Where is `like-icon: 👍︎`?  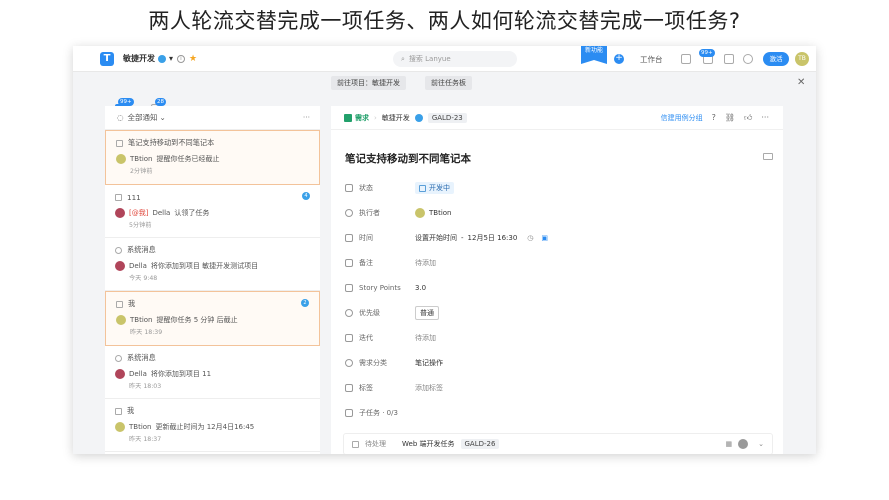 like-icon: 👍︎ is located at coordinates (748, 118).